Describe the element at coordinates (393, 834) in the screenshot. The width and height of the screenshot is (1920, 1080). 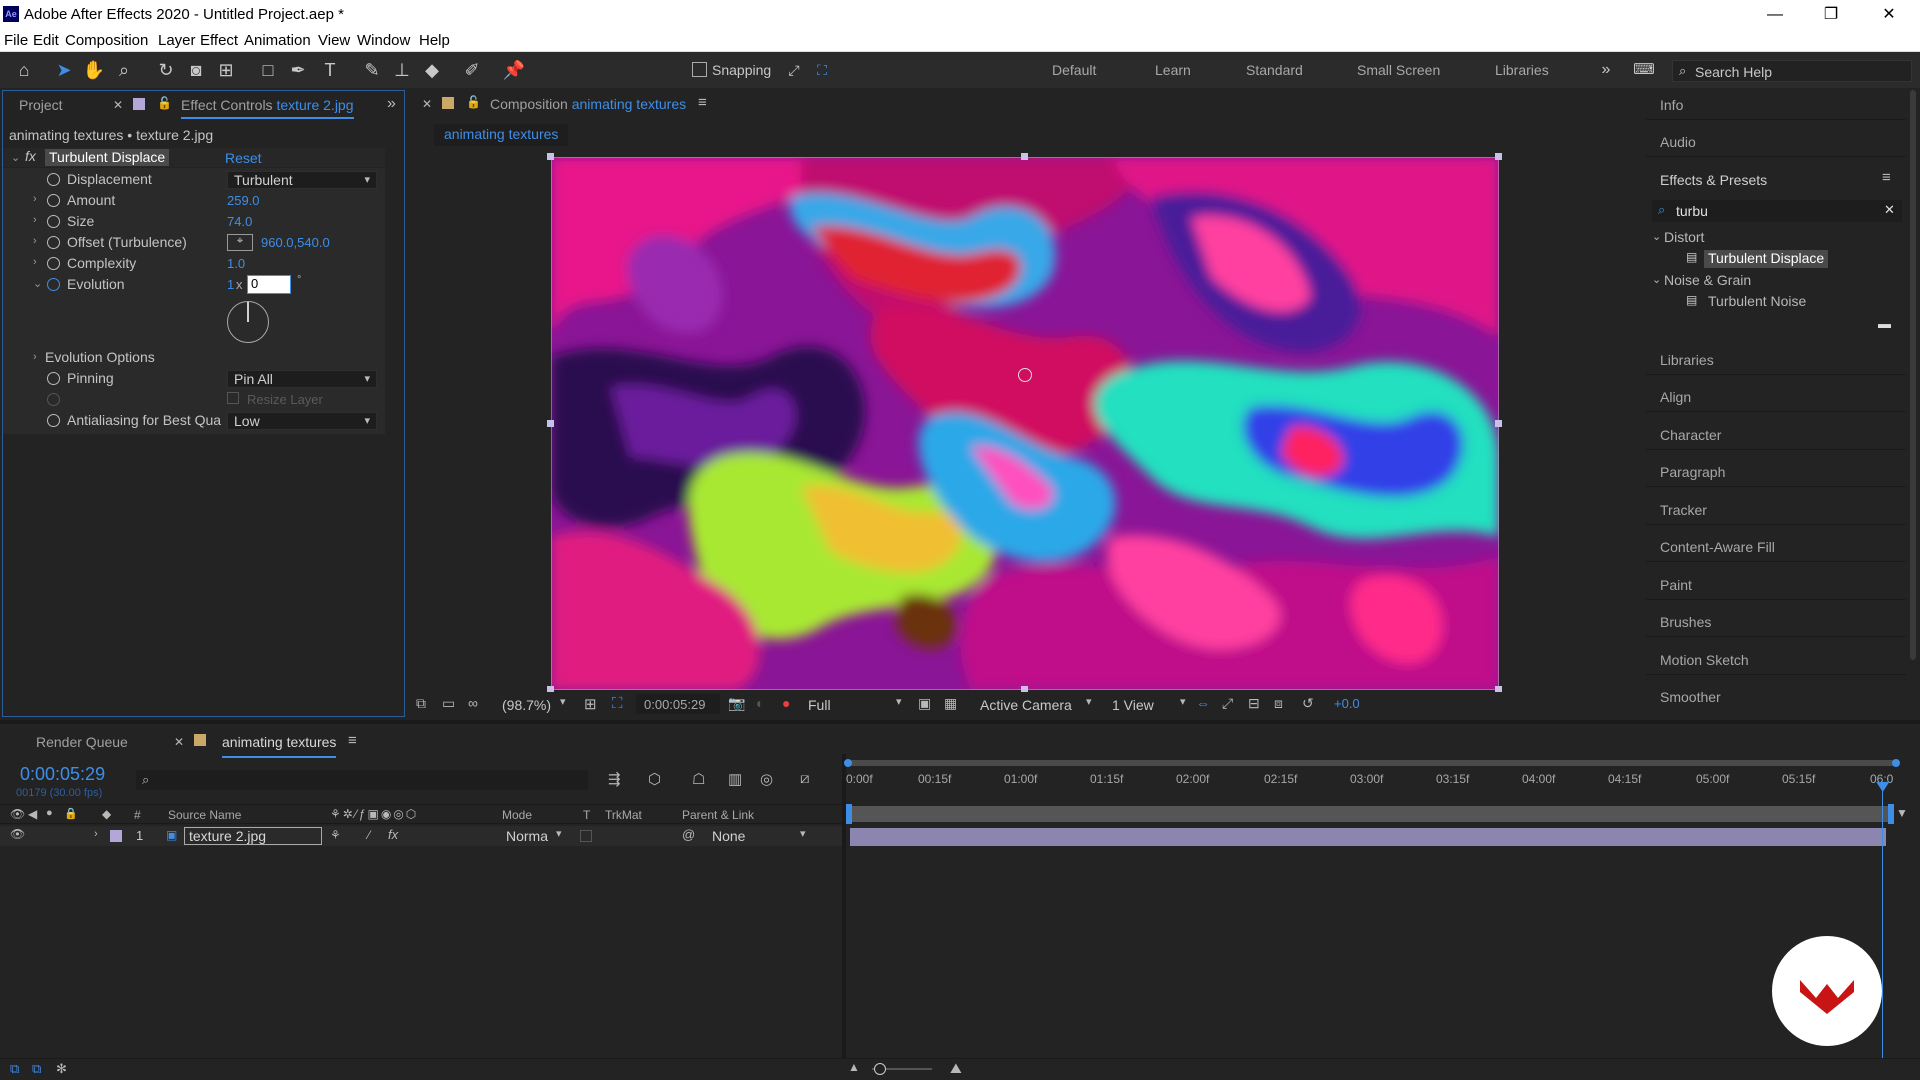
I see `fx-switch-icon: fx` at that location.